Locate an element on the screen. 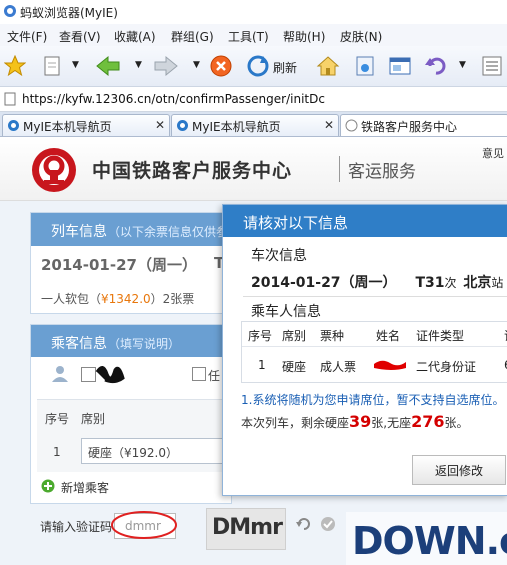  seat-assign-note: 1.系统将随机为您申请席位，暂不支持自选席位。 is located at coordinates (373, 400).